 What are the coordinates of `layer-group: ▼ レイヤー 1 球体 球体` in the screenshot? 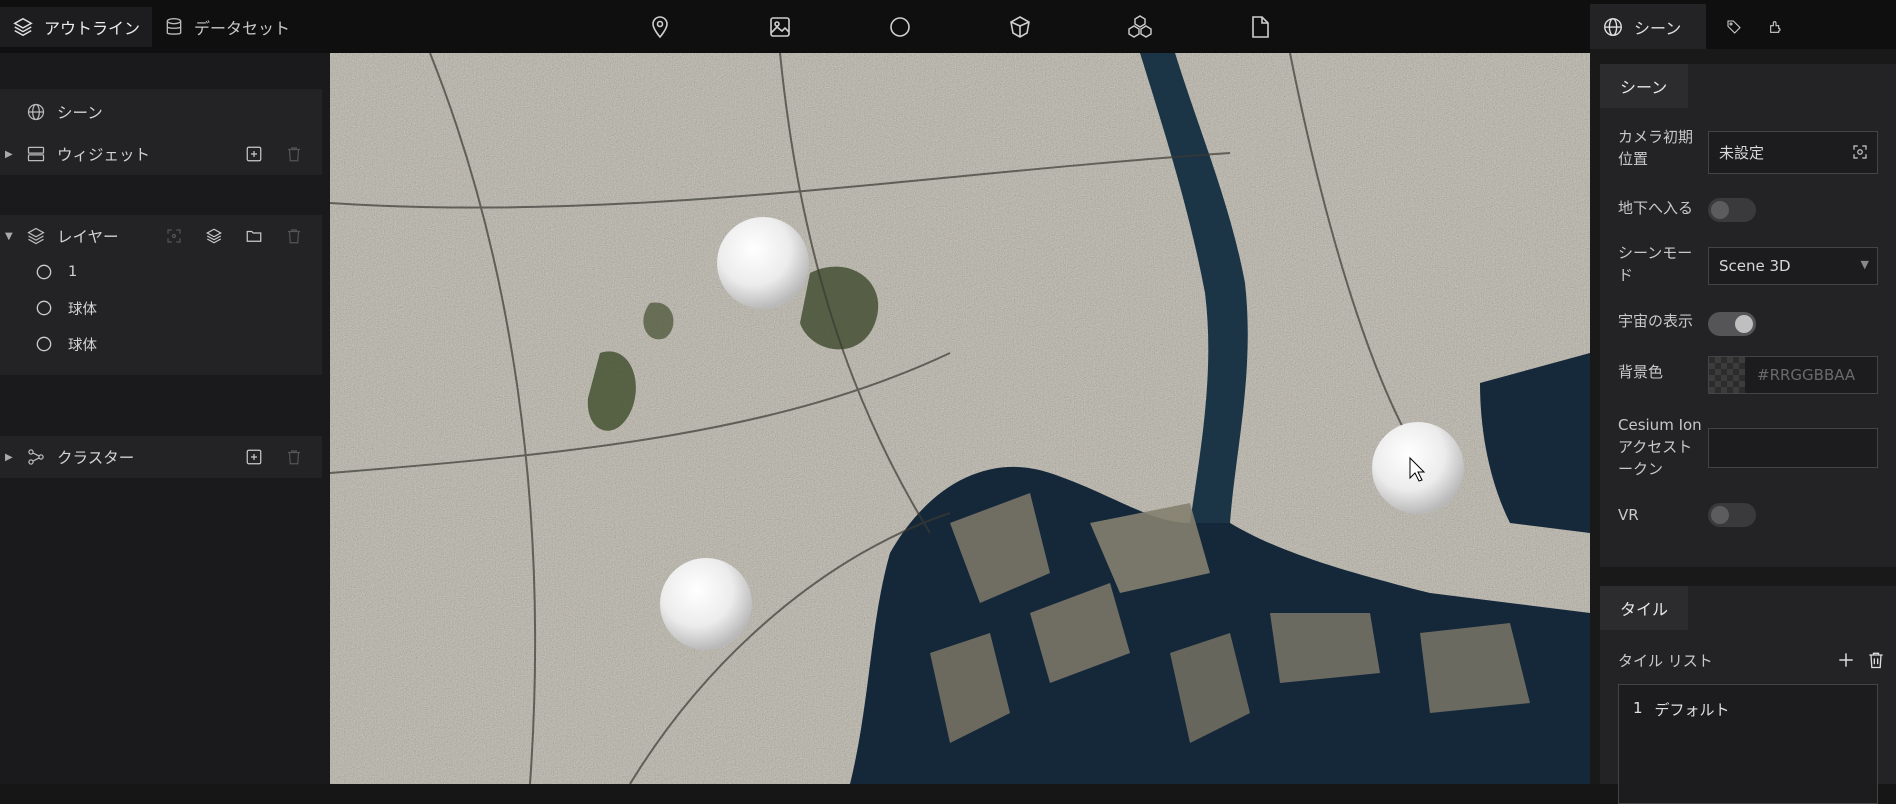 It's located at (161, 295).